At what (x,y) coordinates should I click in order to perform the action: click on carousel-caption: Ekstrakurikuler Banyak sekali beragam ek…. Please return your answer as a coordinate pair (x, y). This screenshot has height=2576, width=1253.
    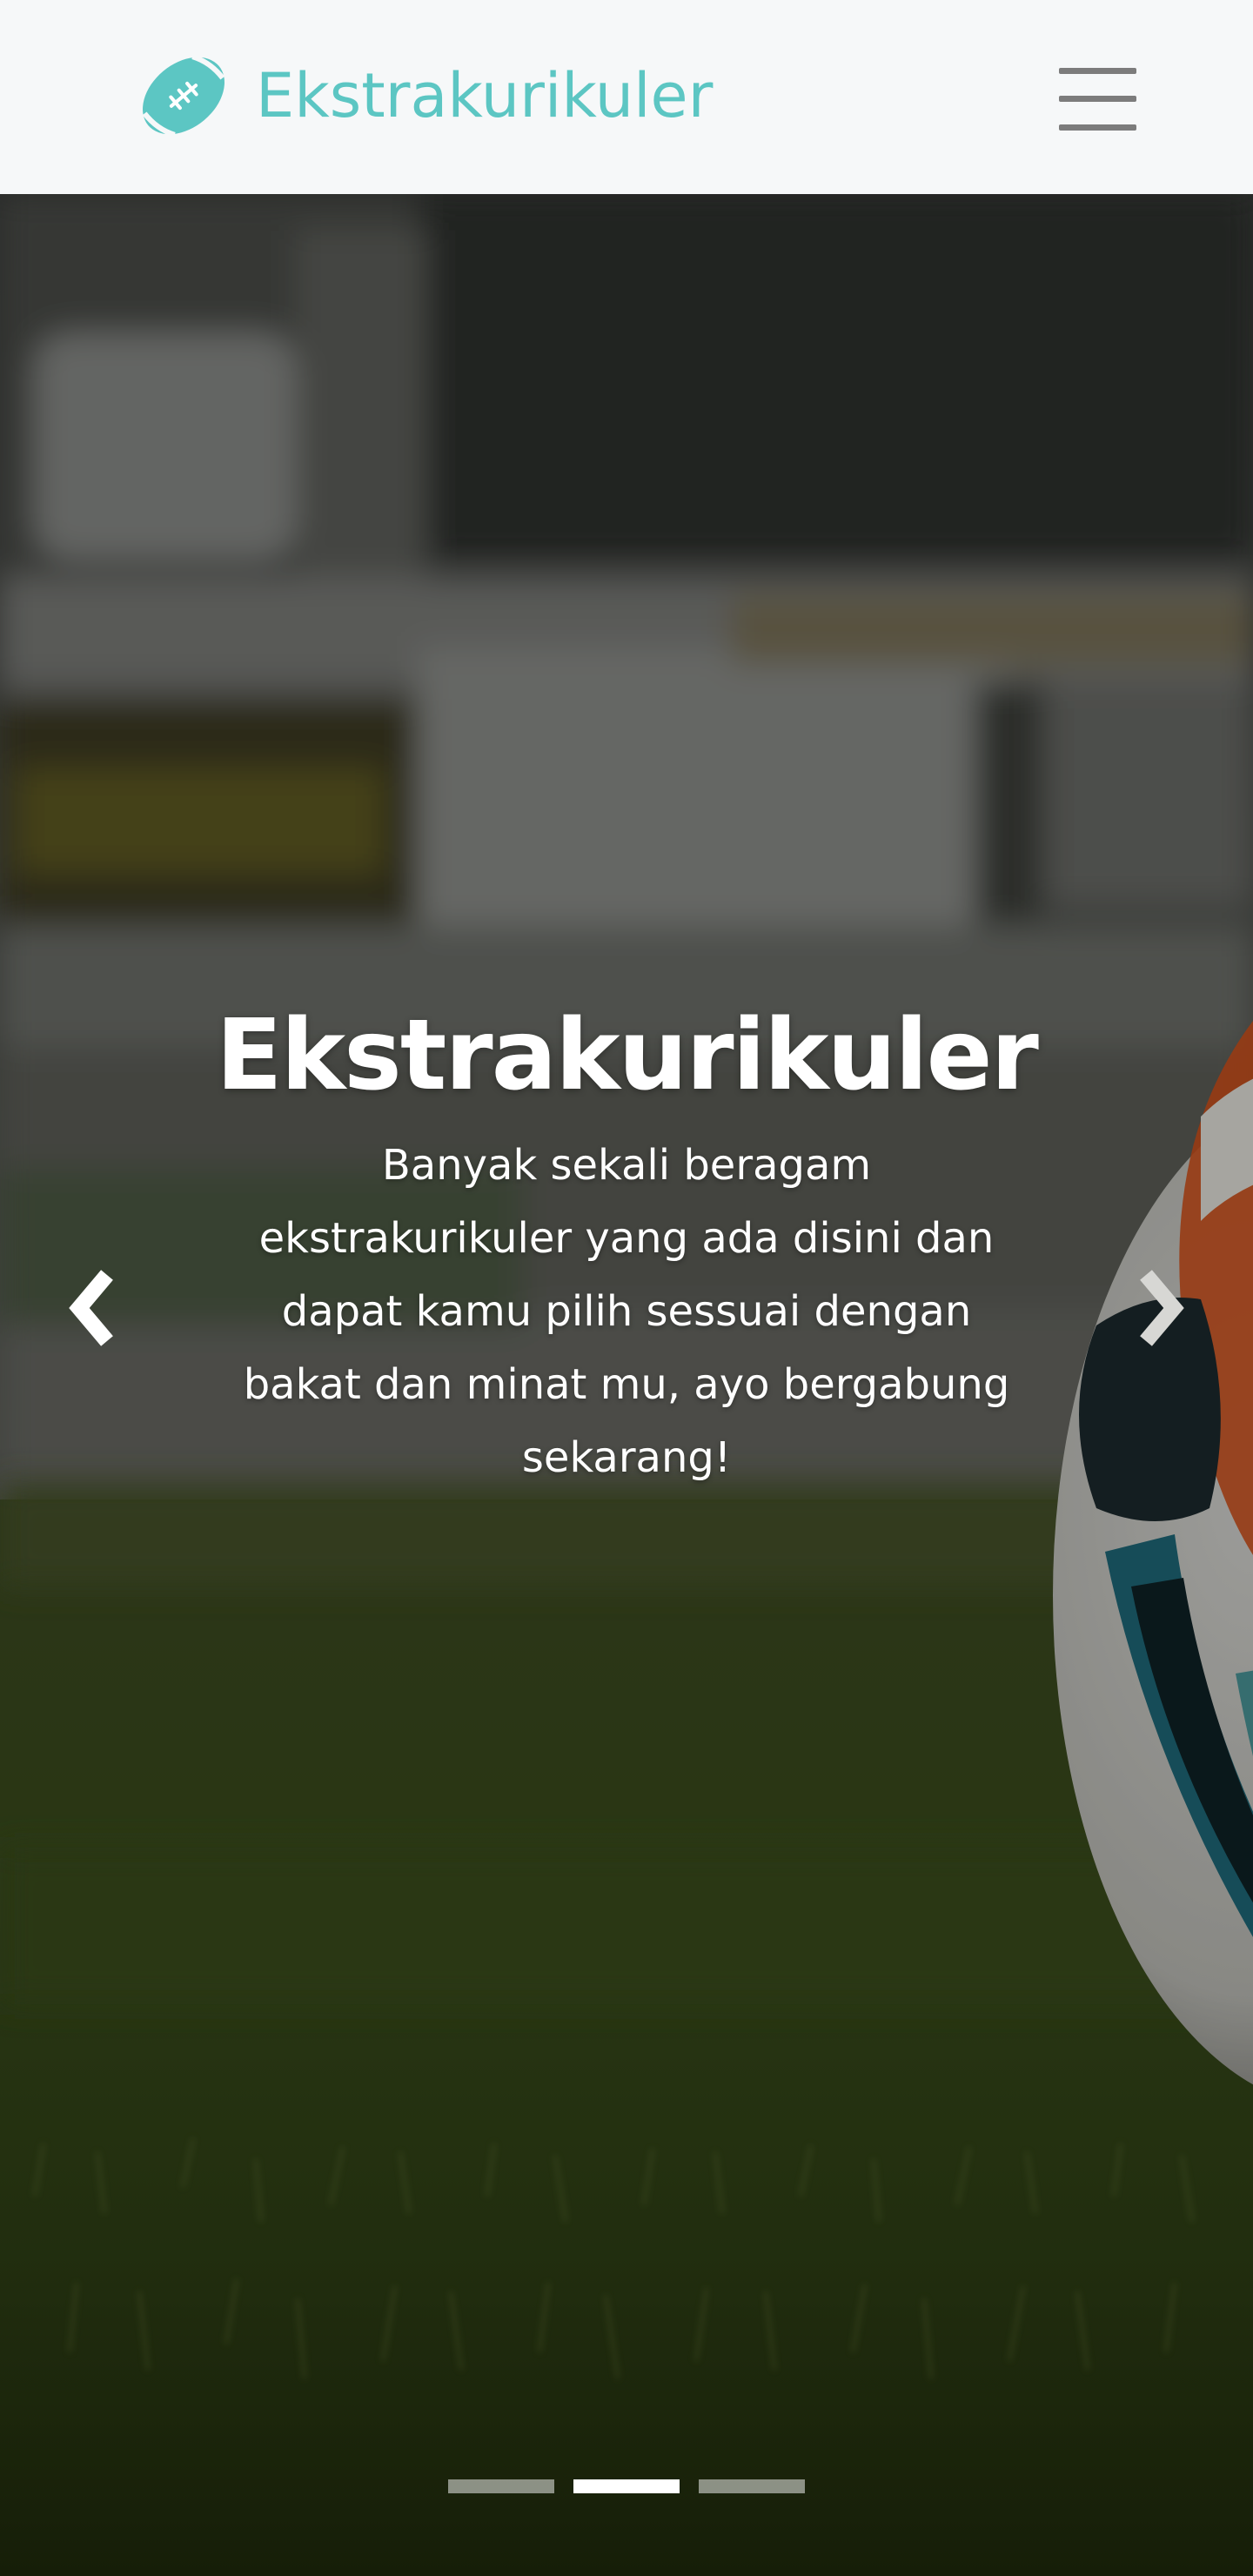
    Looking at the image, I should click on (626, 1244).